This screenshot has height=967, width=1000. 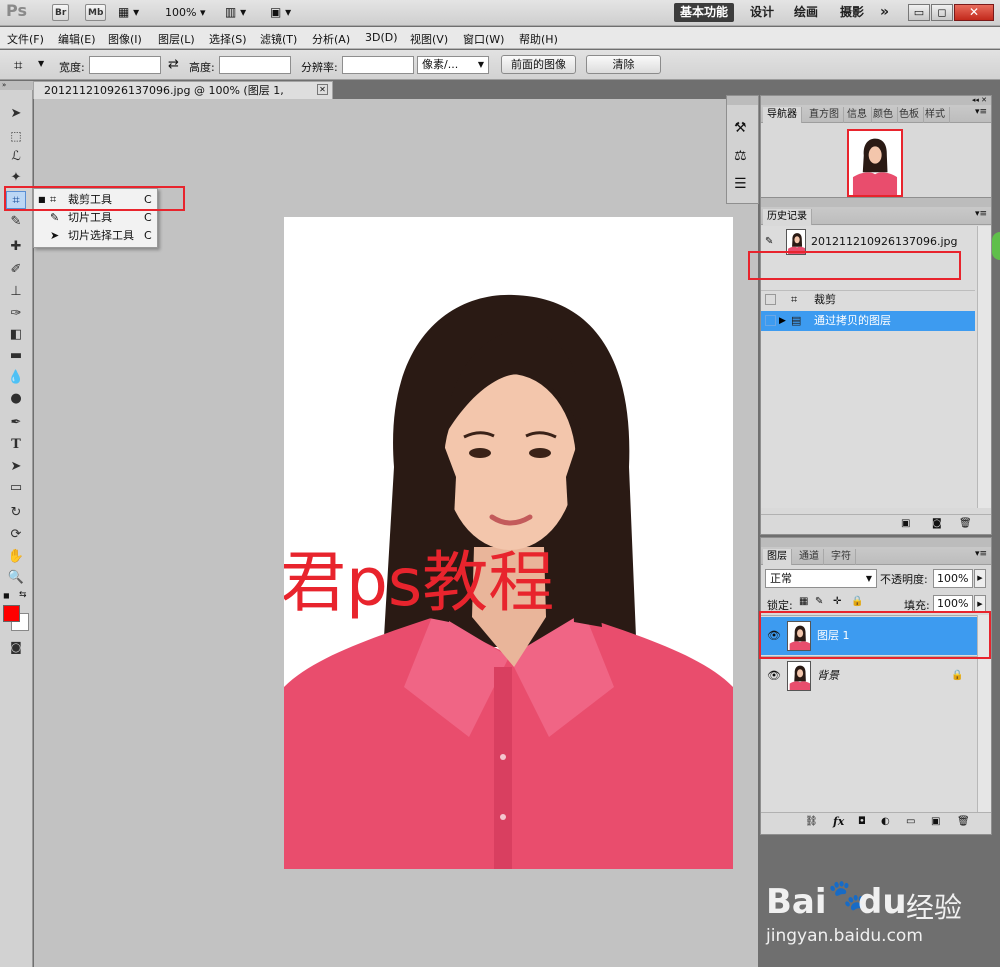 I want to click on 3d-rotate-icon: ↻, so click(x=16, y=513).